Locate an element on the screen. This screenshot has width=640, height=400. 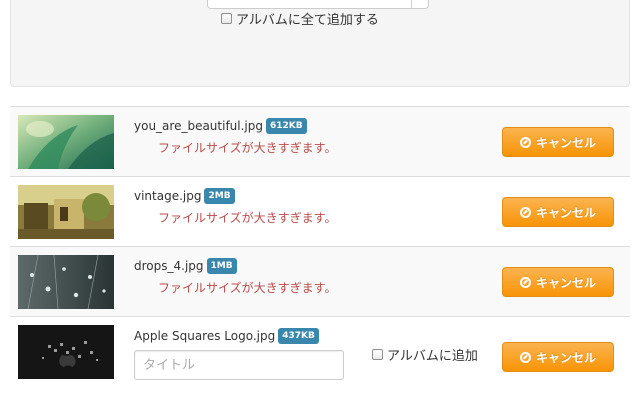
file-info: vintage.jpg 2MB is located at coordinates (184, 196).